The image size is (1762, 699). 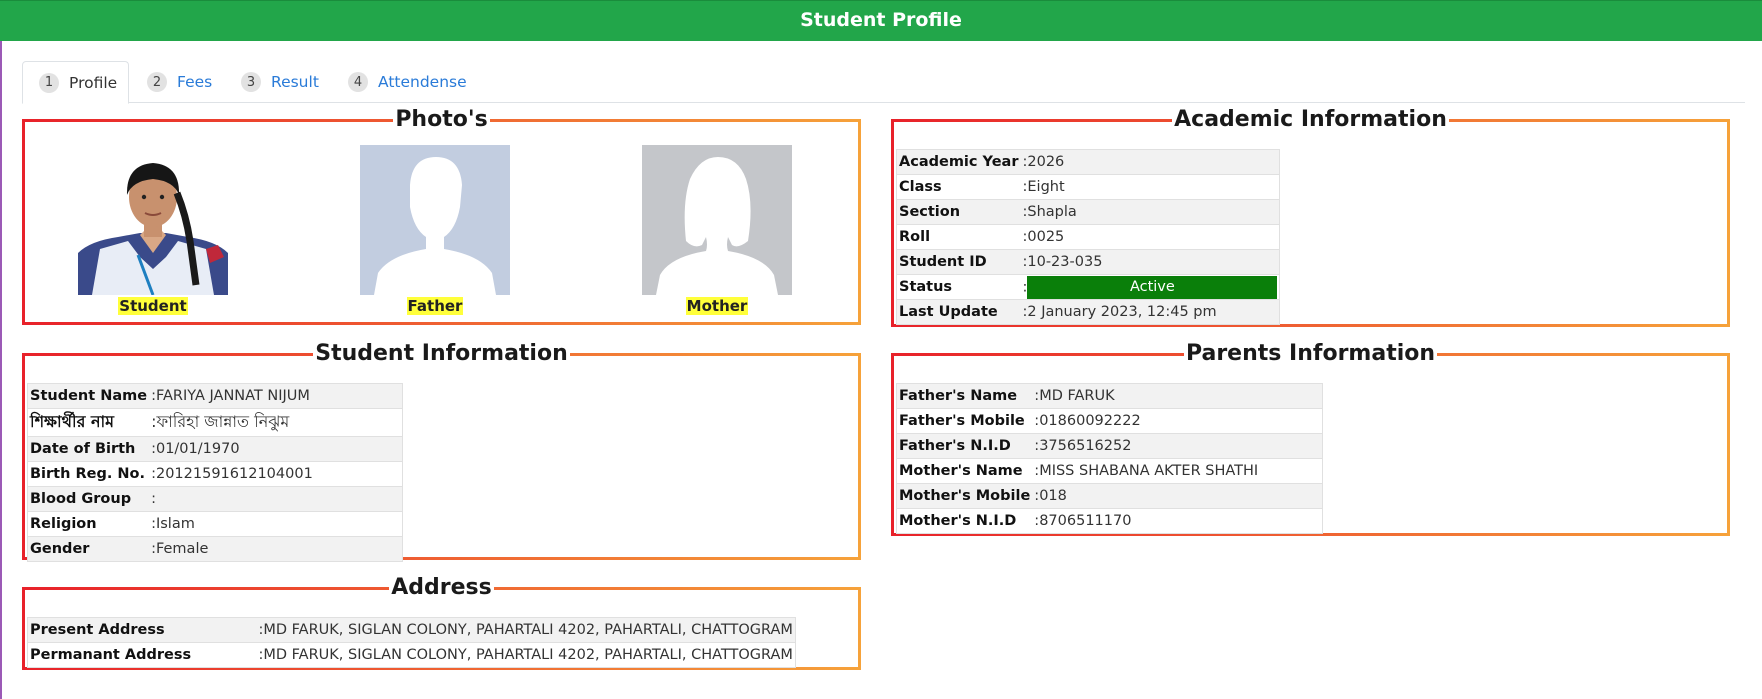 What do you see at coordinates (88, 396) in the screenshot?
I see `row-label: Student Name` at bounding box center [88, 396].